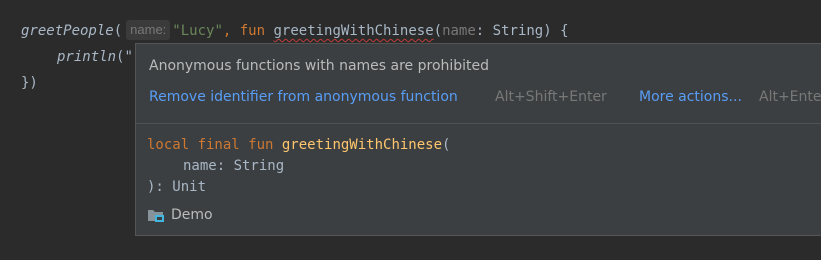  I want to click on closing-braces: }), so click(29, 83).